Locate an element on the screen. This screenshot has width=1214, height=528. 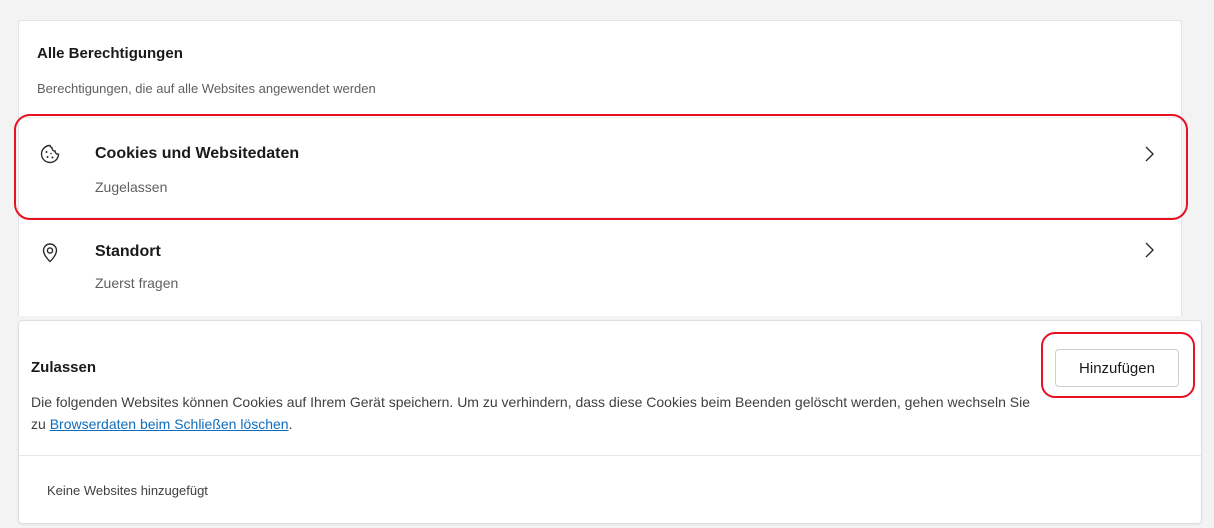
cookie-icon is located at coordinates (50, 154).